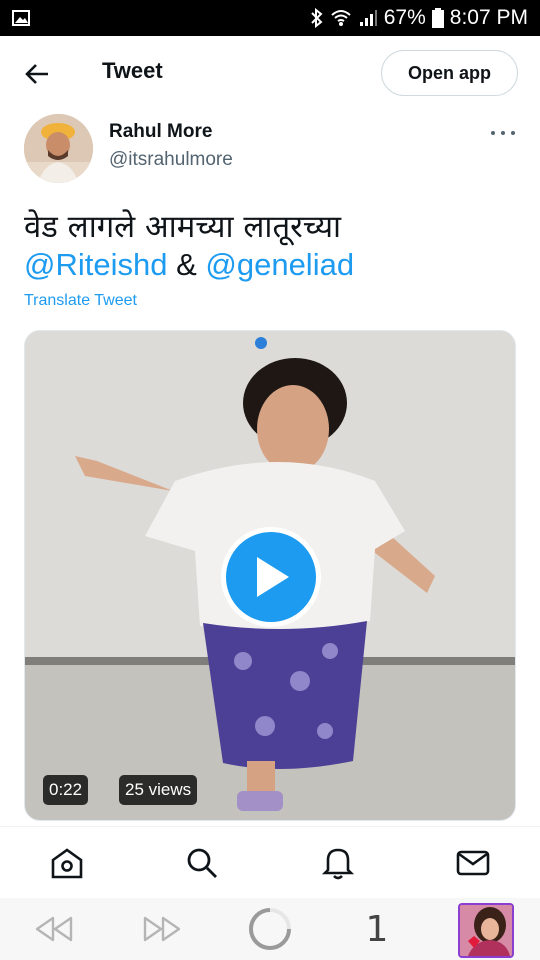 The height and width of the screenshot is (960, 540). I want to click on mention-link: @geneliad, so click(279, 264).